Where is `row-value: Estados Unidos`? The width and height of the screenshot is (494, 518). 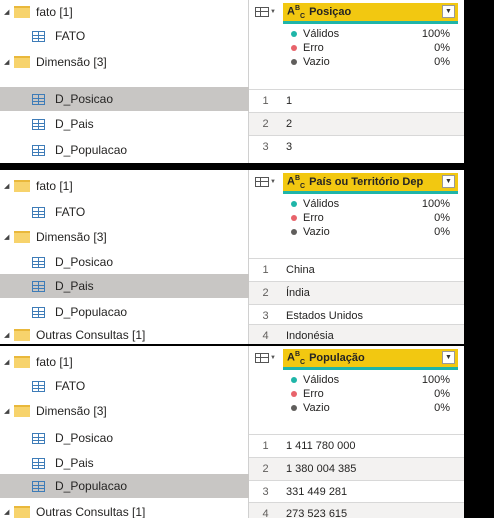 row-value: Estados Unidos is located at coordinates (322, 316).